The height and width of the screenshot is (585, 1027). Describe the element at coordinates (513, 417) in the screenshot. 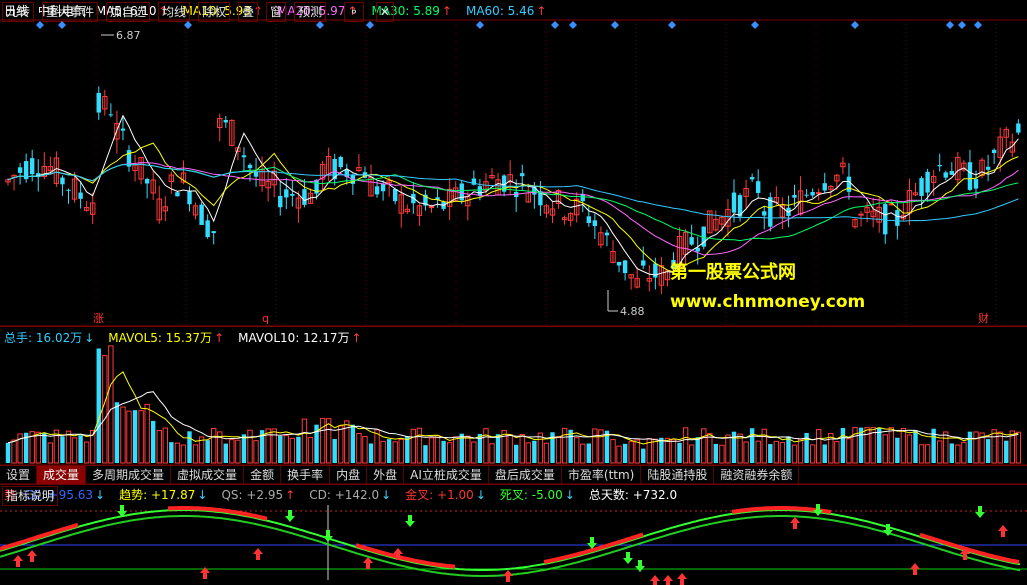

I see `mavol10-line` at that location.